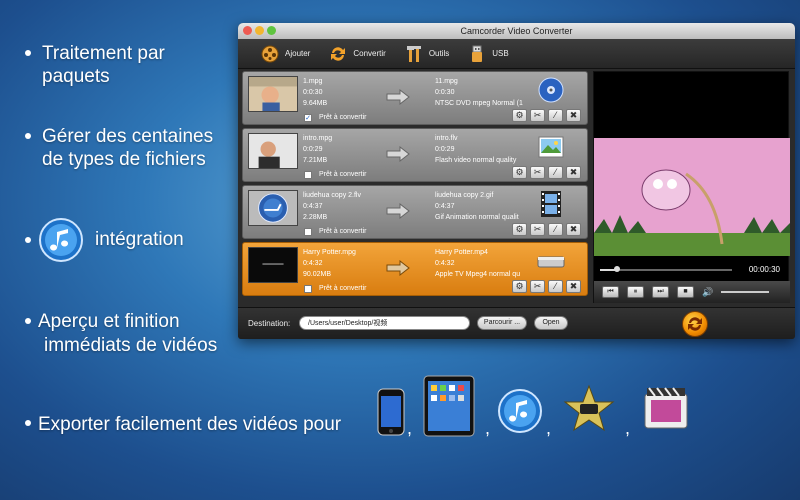 The width and height of the screenshot is (800, 500). What do you see at coordinates (315, 92) in the screenshot?
I see `source-info: 1.mpg 0:0:30 9.64MB` at bounding box center [315, 92].